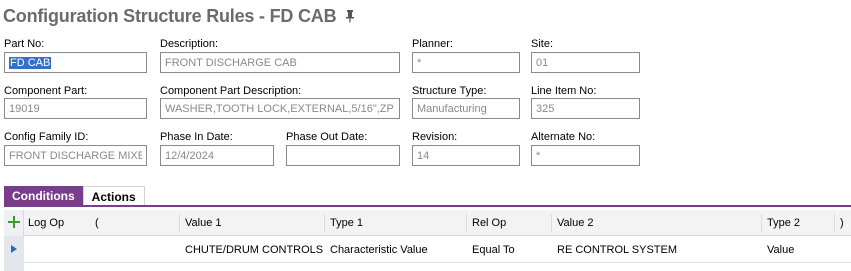  I want to click on page-header: Configuration Structure Rules - FD CAB, so click(179, 16).